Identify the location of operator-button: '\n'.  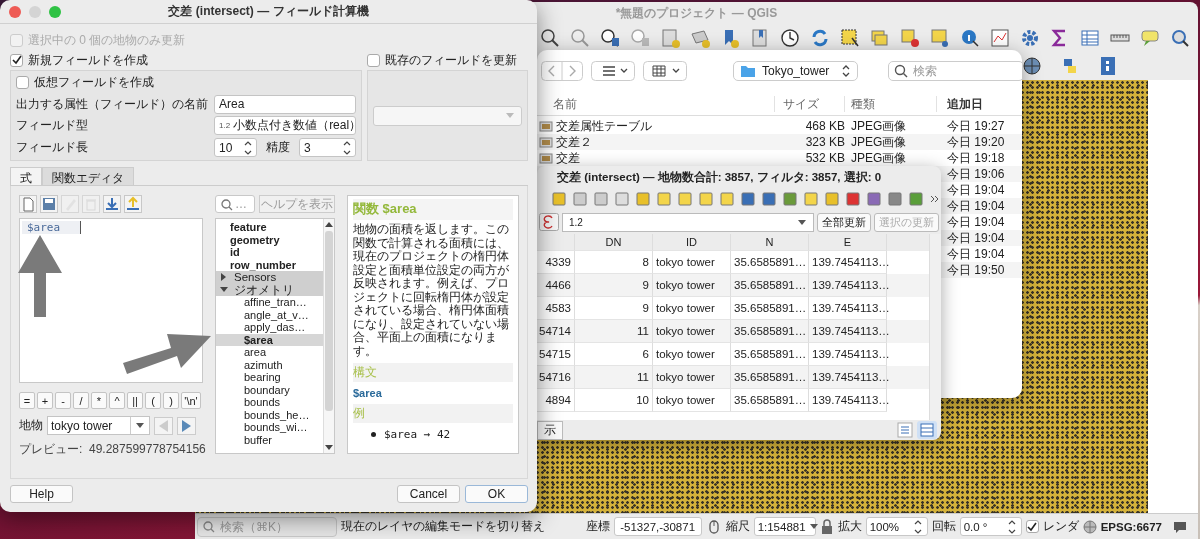
(191, 400).